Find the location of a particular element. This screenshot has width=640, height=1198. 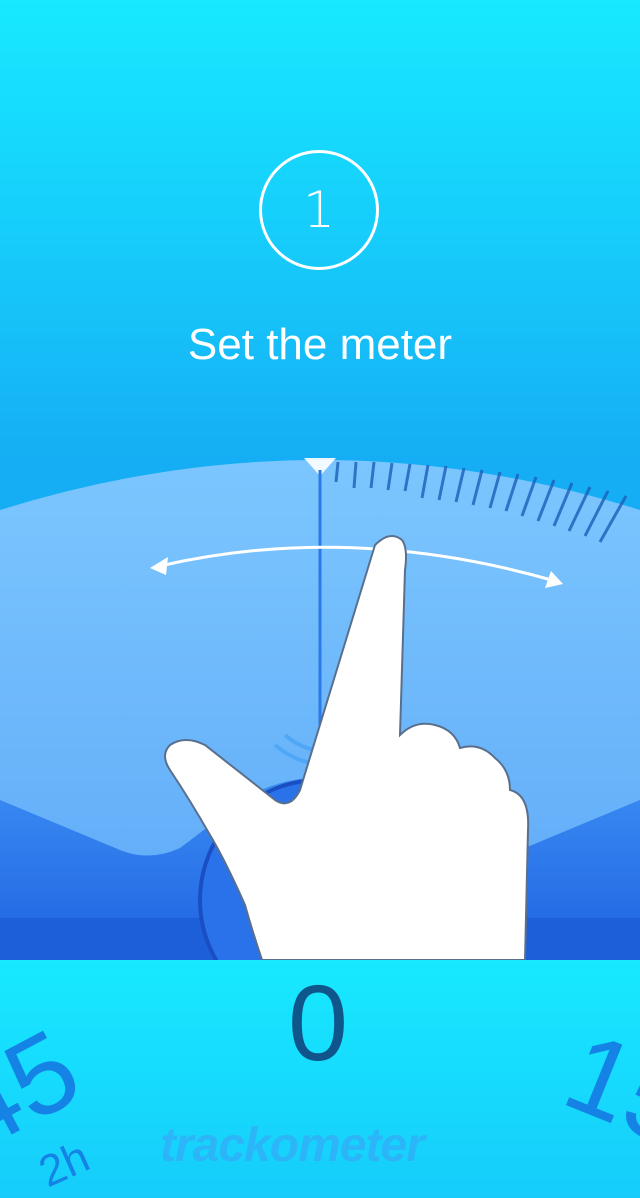

step-number: 1 is located at coordinates (319, 210).